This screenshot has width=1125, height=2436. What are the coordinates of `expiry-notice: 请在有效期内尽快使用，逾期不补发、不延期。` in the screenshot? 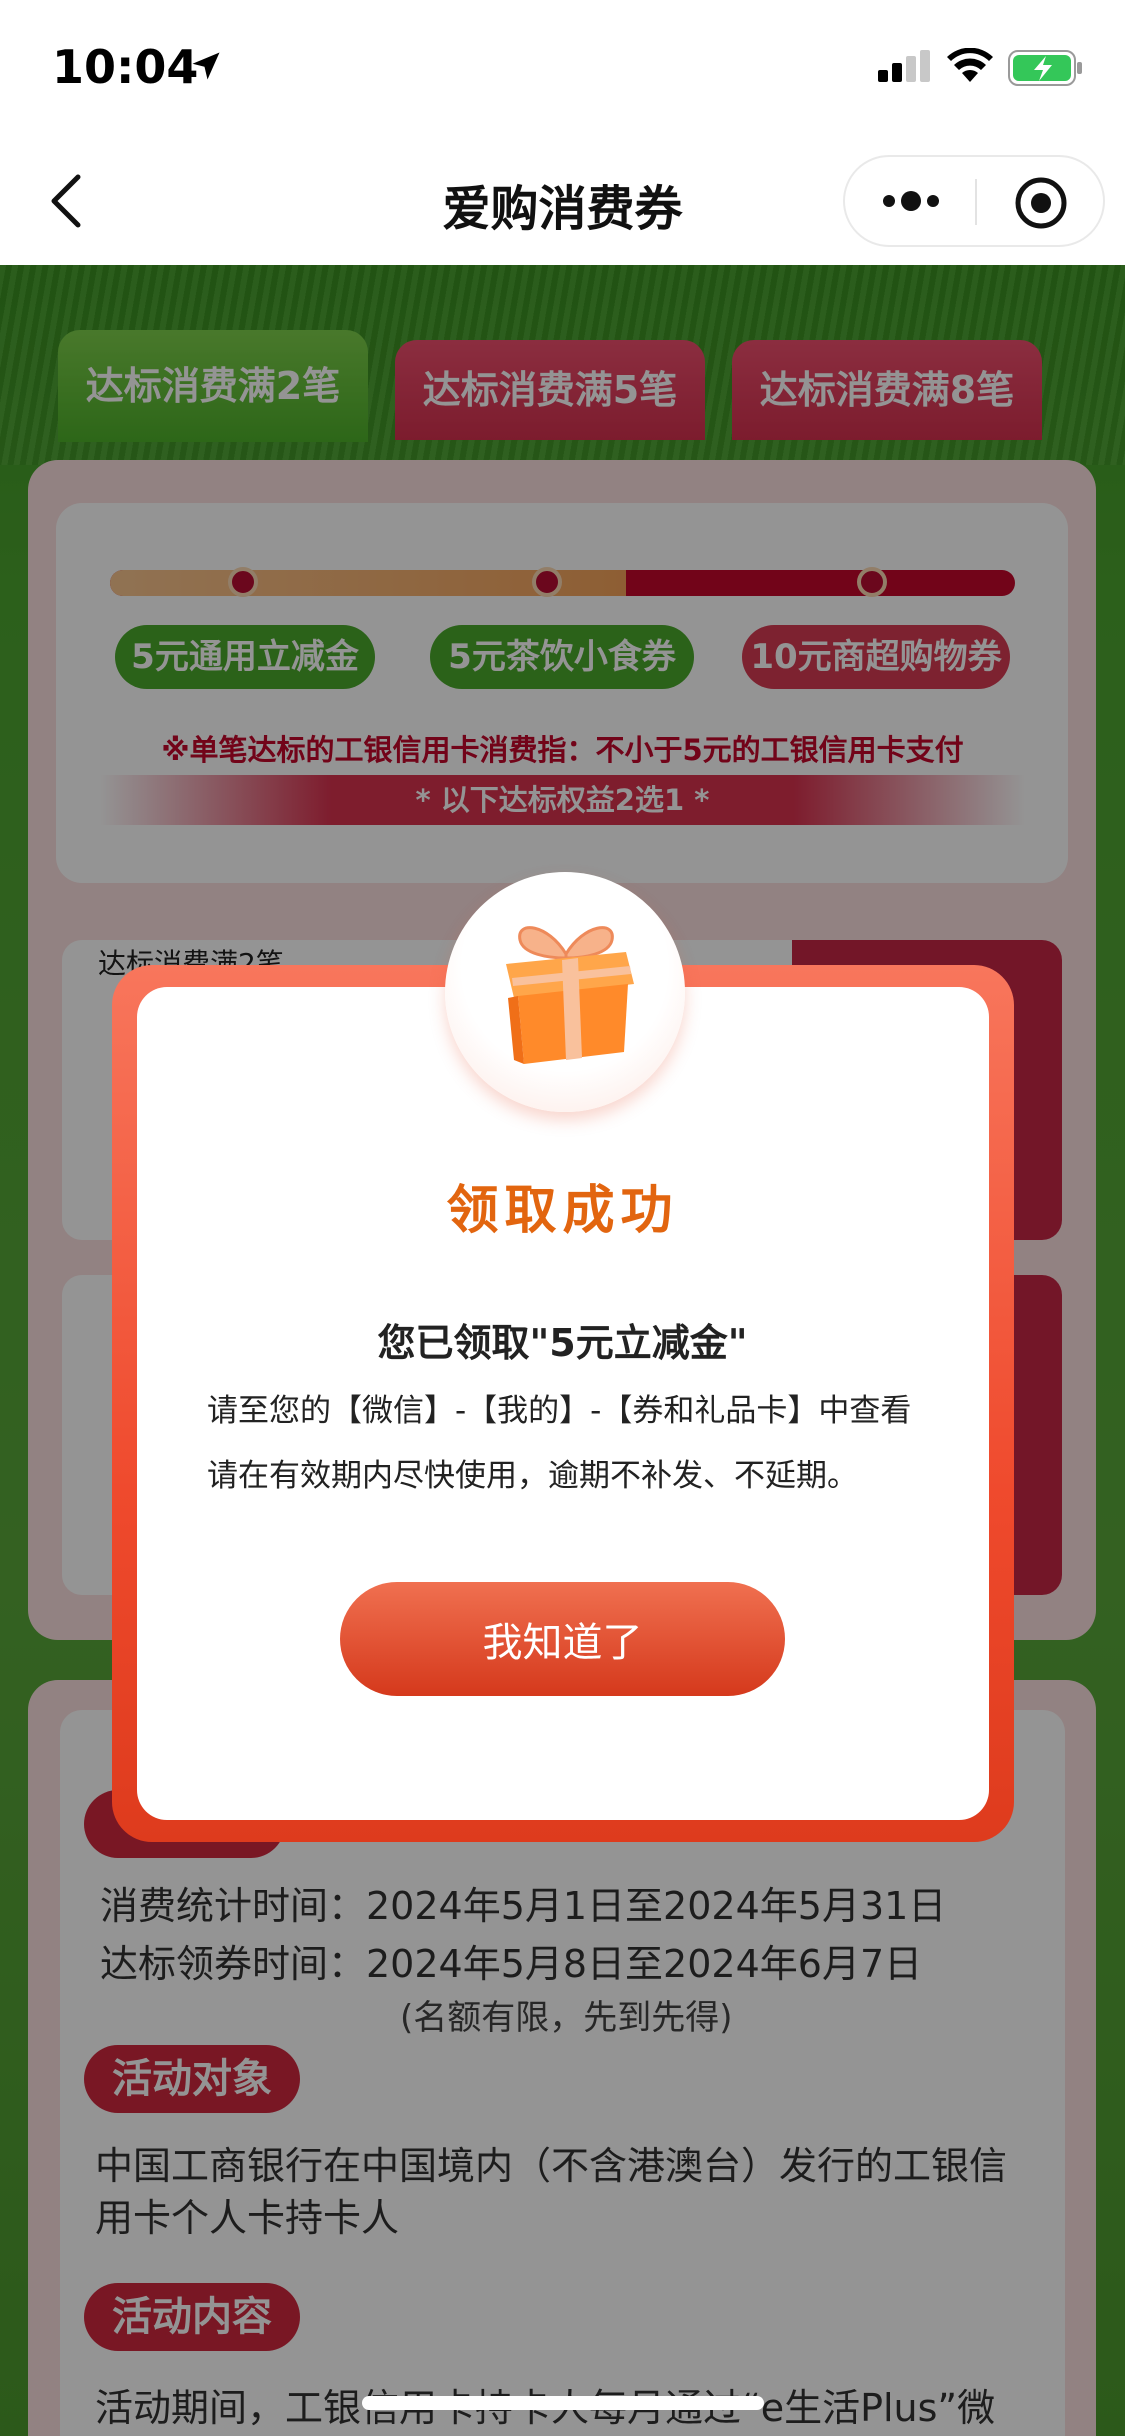 It's located at (532, 1476).